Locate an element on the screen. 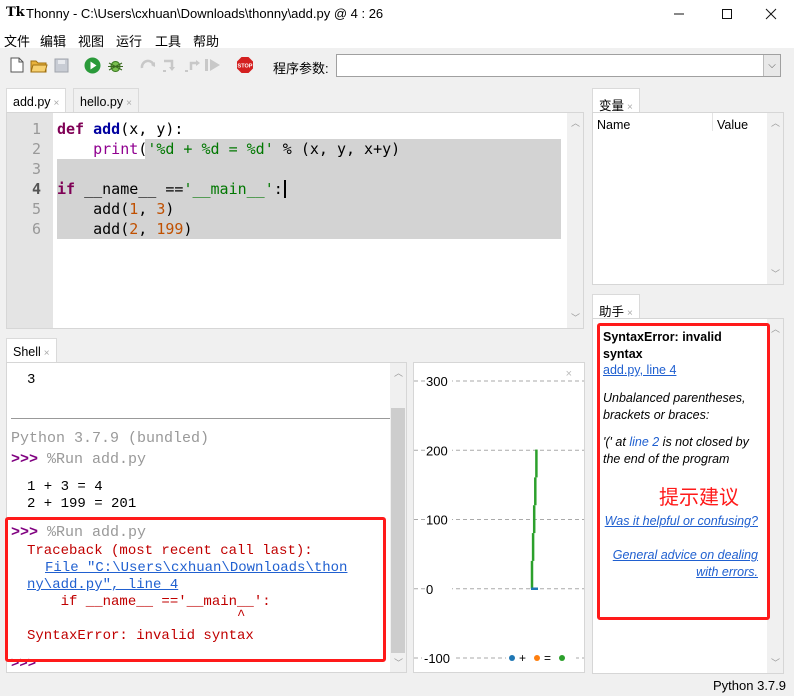 The height and width of the screenshot is (696, 794). code-line-1: def add(x, y): is located at coordinates (120, 129).